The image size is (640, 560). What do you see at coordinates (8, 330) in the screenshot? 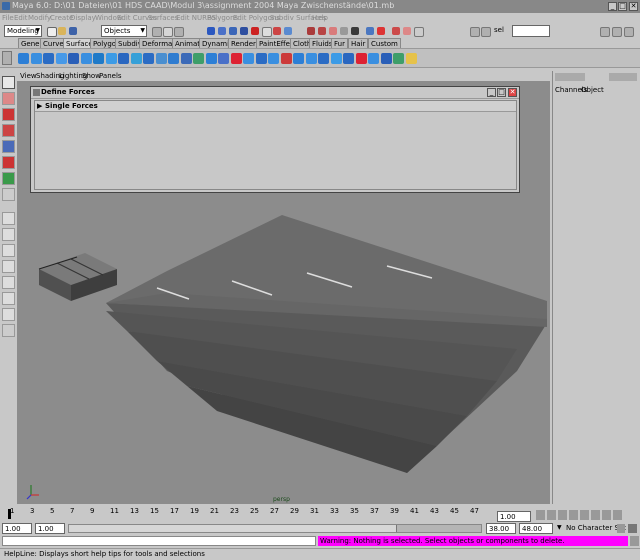
I see `toolbox-options-icon` at bounding box center [8, 330].